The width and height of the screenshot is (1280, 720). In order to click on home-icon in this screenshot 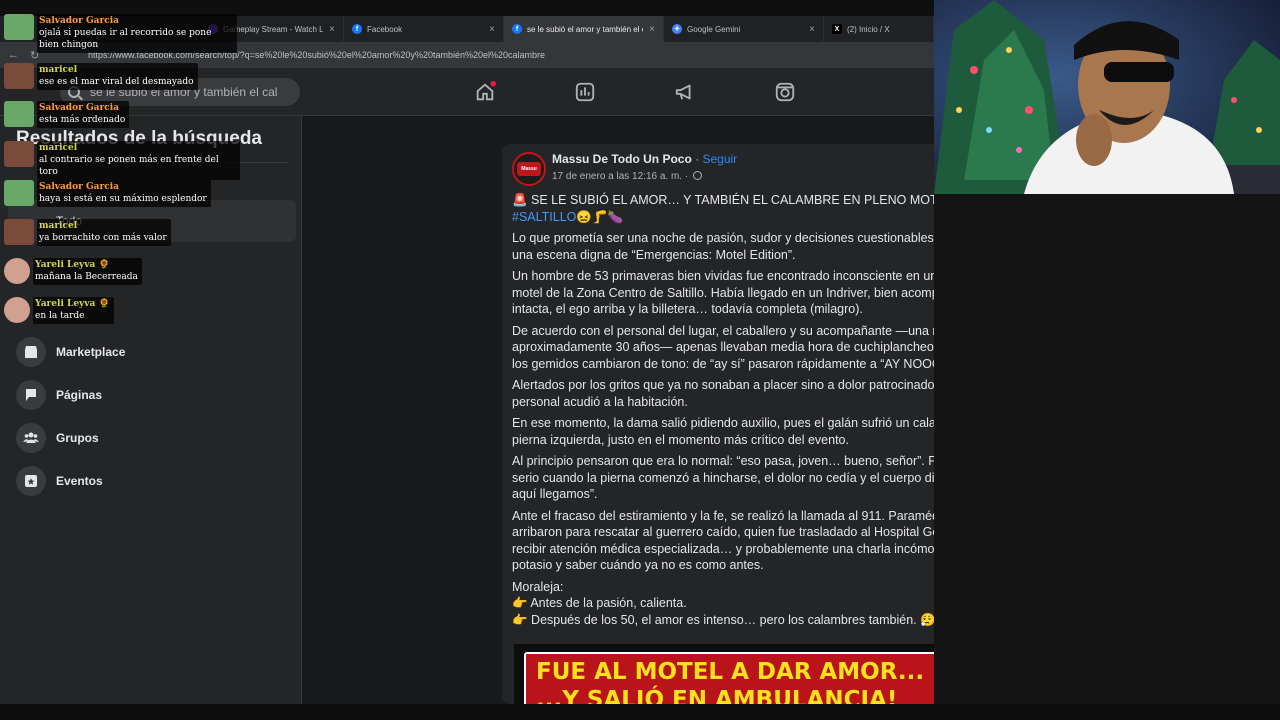, I will do `click(485, 92)`.